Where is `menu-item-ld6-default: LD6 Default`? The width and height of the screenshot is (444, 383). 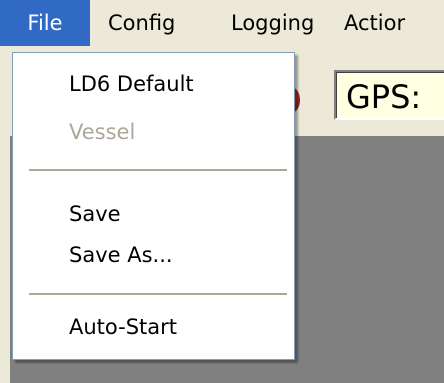
menu-item-ld6-default: LD6 Default is located at coordinates (131, 84).